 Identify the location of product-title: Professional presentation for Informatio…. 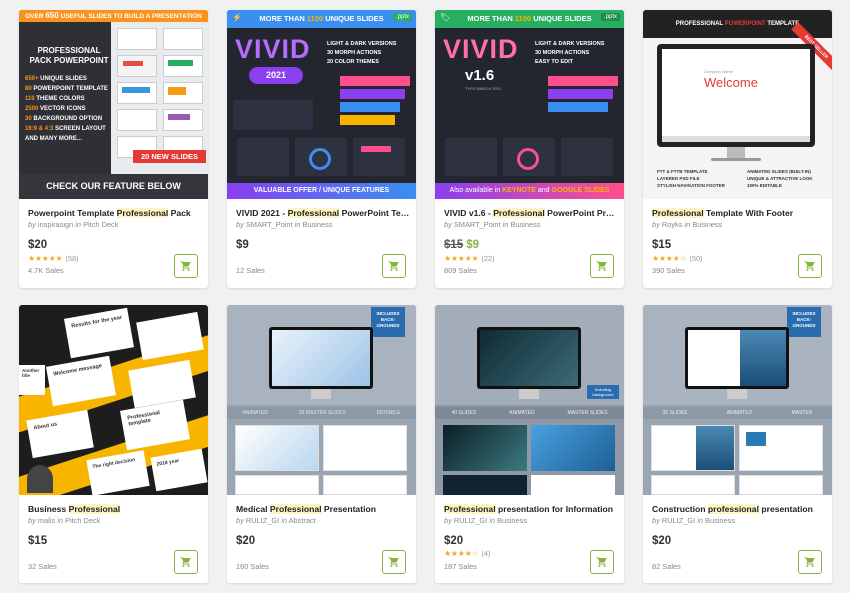
(531, 509).